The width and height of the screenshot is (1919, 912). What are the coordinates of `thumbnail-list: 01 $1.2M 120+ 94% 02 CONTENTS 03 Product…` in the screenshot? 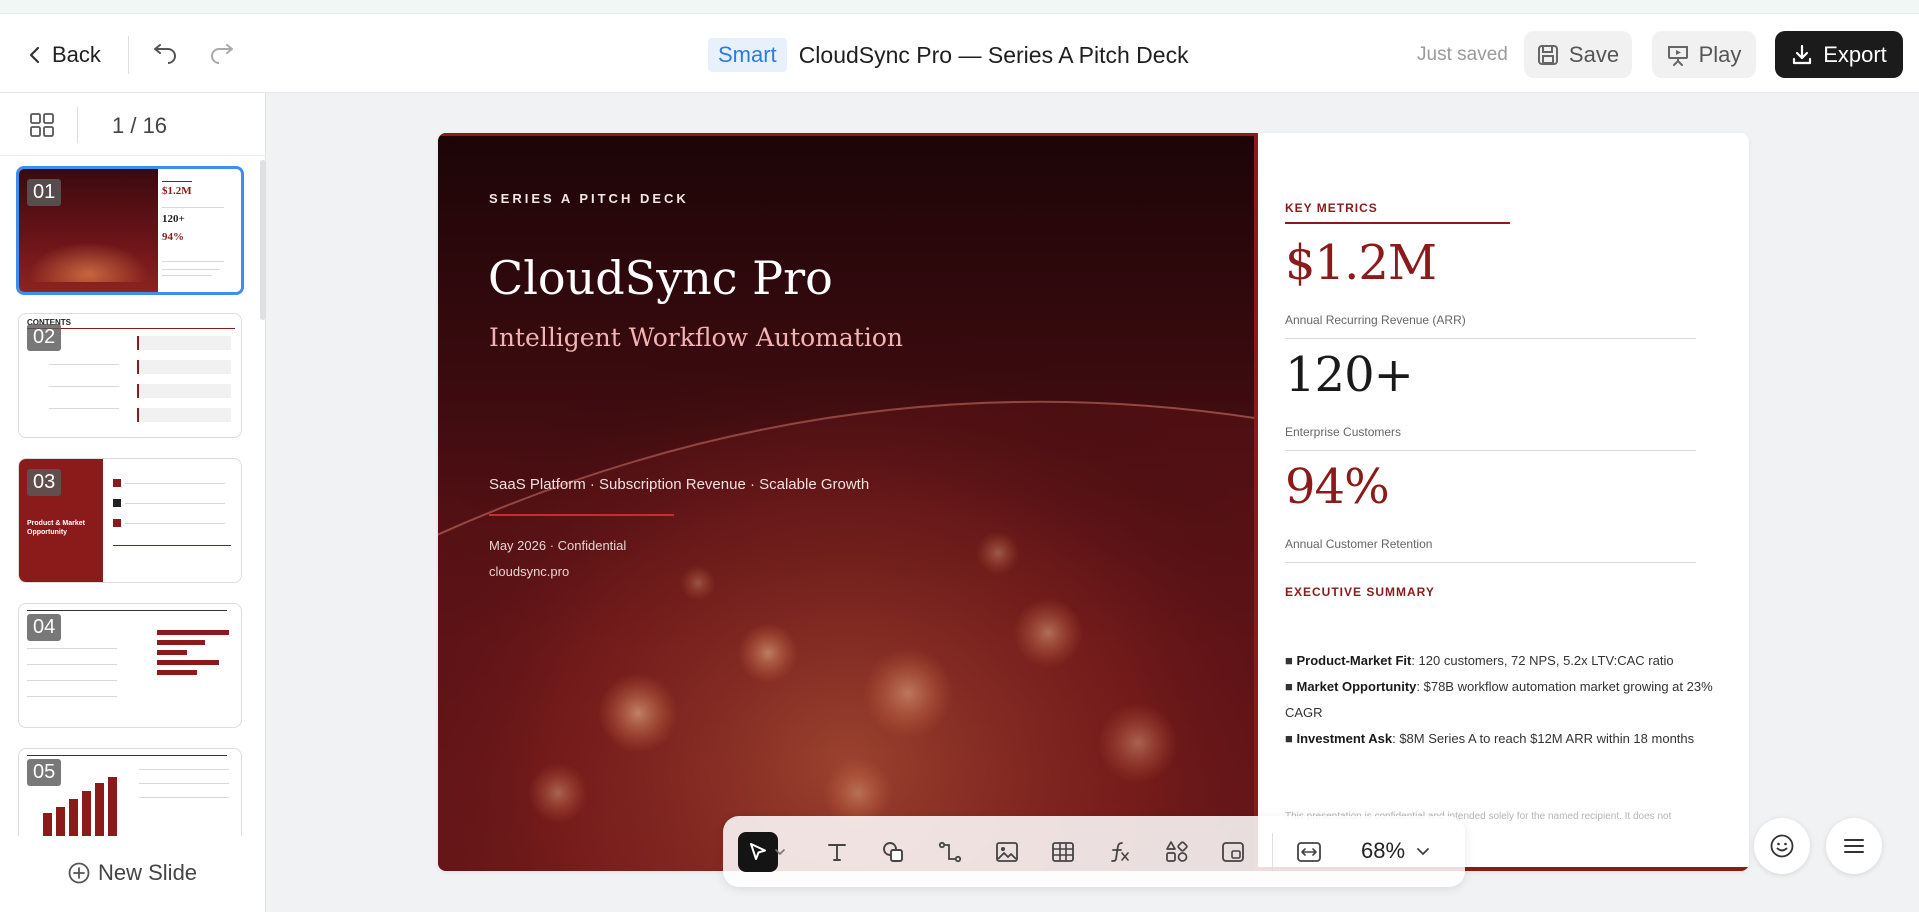 It's located at (133, 496).